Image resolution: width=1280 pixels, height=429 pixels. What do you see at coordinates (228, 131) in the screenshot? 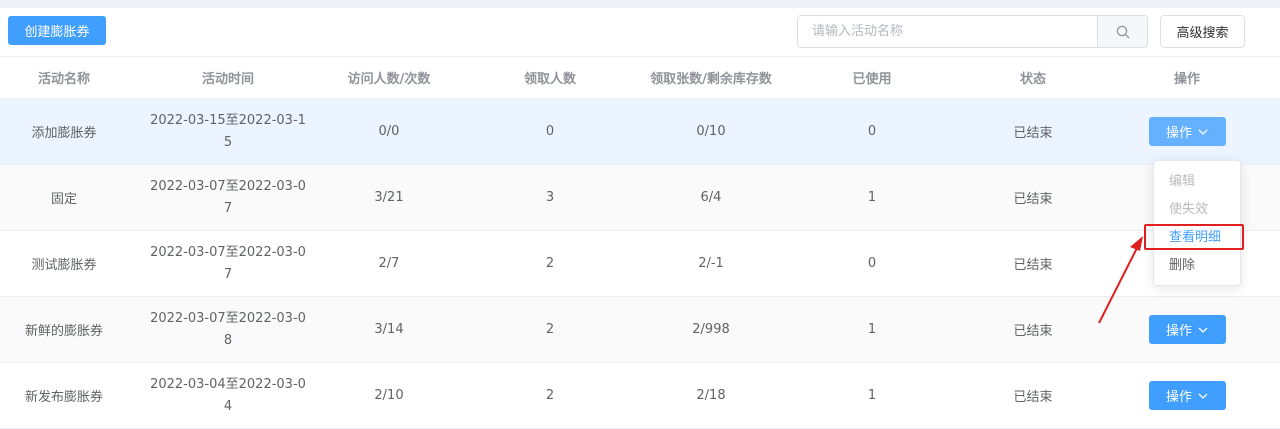
I see `activity-time-cell: 2022-03-15至2022-03-1 5` at bounding box center [228, 131].